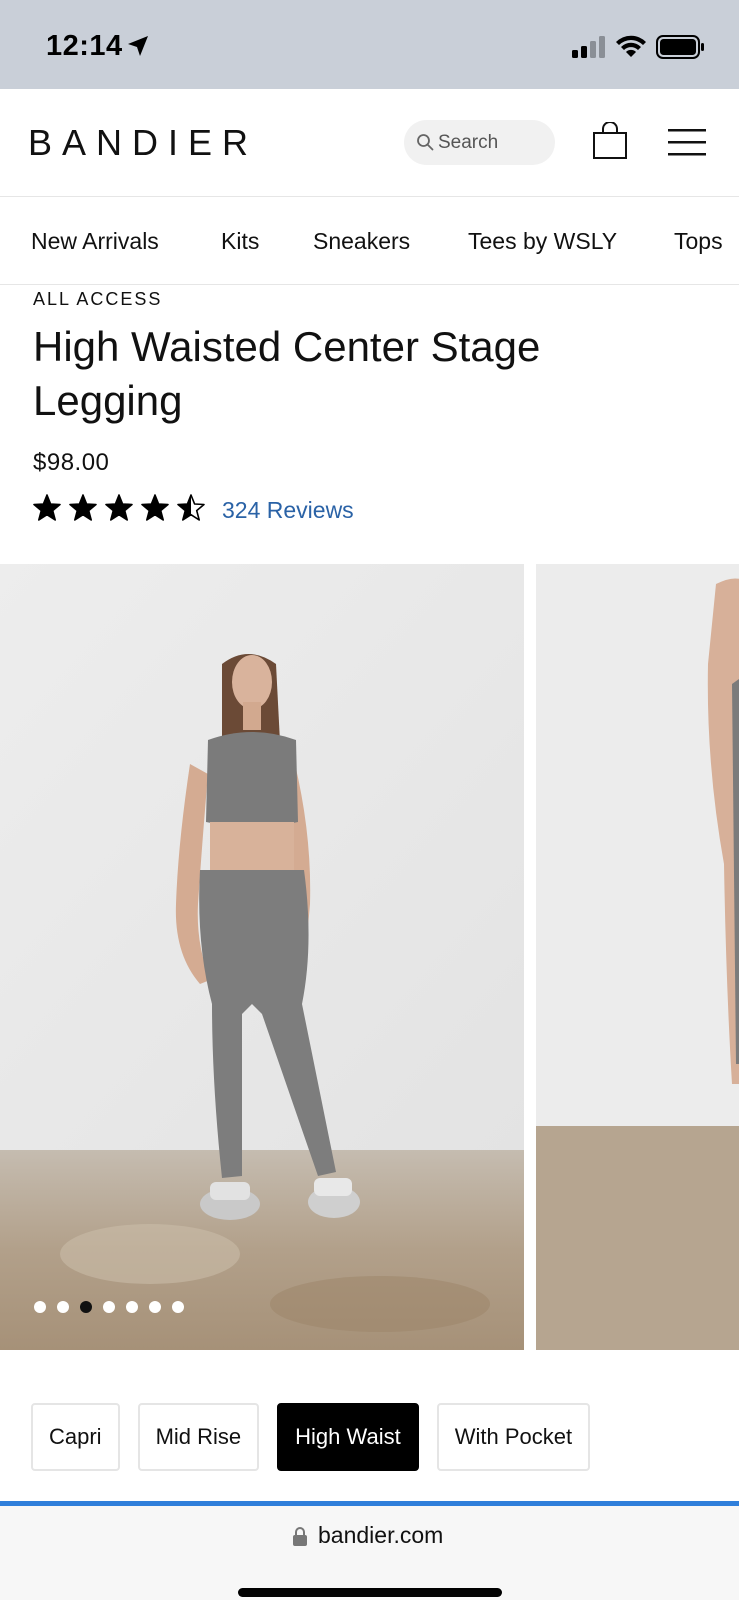  Describe the element at coordinates (138, 46) in the screenshot. I see `location-arrow-icon` at that location.